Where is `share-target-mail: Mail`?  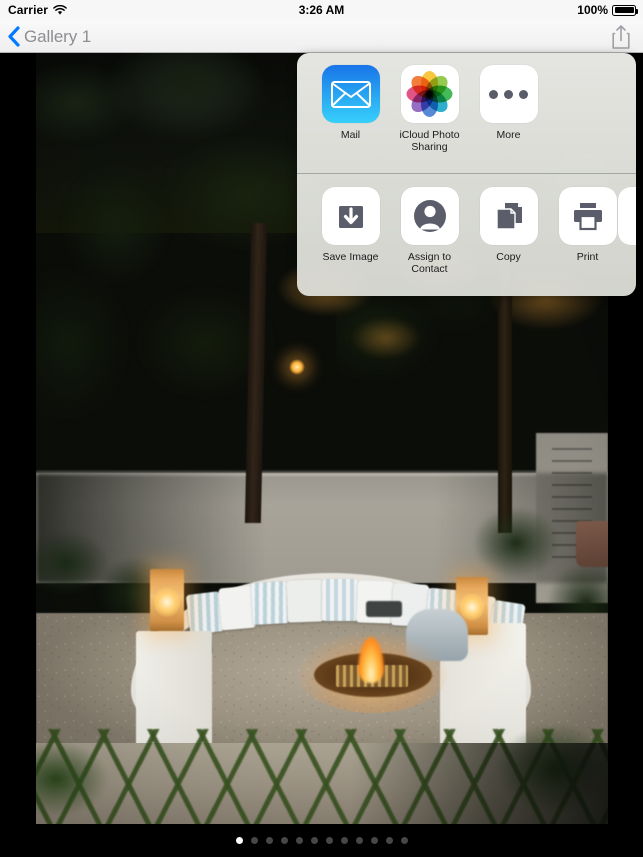 share-target-mail: Mail is located at coordinates (350, 119).